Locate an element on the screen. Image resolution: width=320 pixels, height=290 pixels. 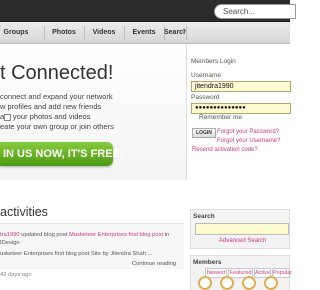
advanced-search-link: Advanced Search is located at coordinates (242, 241).